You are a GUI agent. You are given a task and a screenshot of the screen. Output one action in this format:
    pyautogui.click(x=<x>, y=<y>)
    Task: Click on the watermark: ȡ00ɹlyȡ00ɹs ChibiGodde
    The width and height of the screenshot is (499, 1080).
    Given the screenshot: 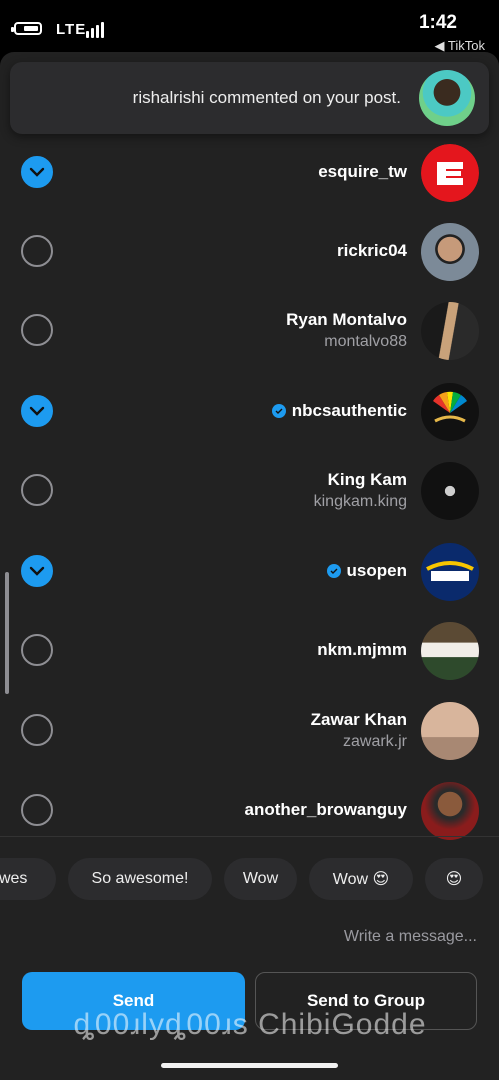 What is the action you would take?
    pyautogui.click(x=250, y=1024)
    